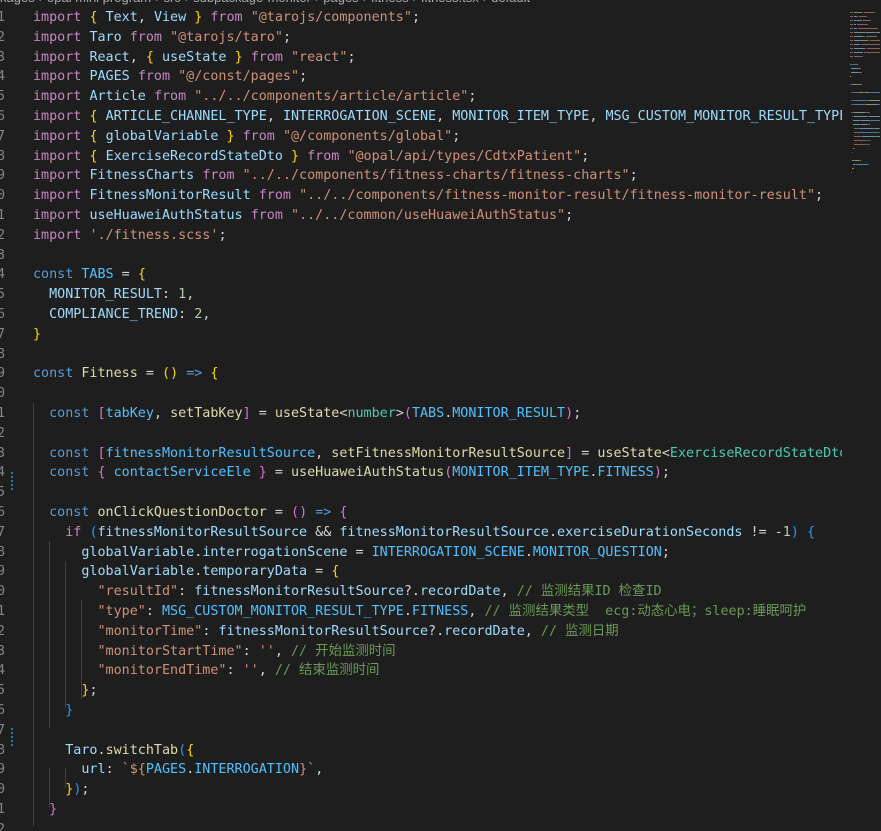 The height and width of the screenshot is (831, 881). What do you see at coordinates (3, 314) in the screenshot?
I see `line-number: 6` at bounding box center [3, 314].